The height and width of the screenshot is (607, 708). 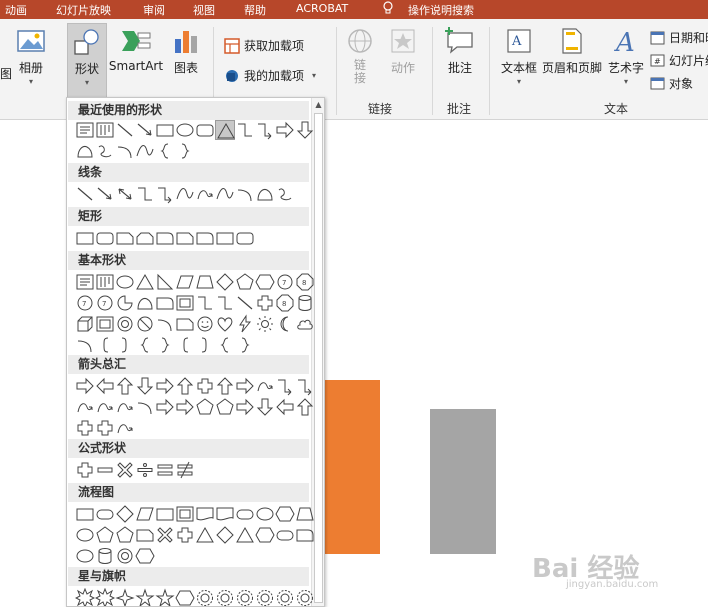 I want to click on slide-number-button: # 幻灯片编, so click(x=679, y=60).